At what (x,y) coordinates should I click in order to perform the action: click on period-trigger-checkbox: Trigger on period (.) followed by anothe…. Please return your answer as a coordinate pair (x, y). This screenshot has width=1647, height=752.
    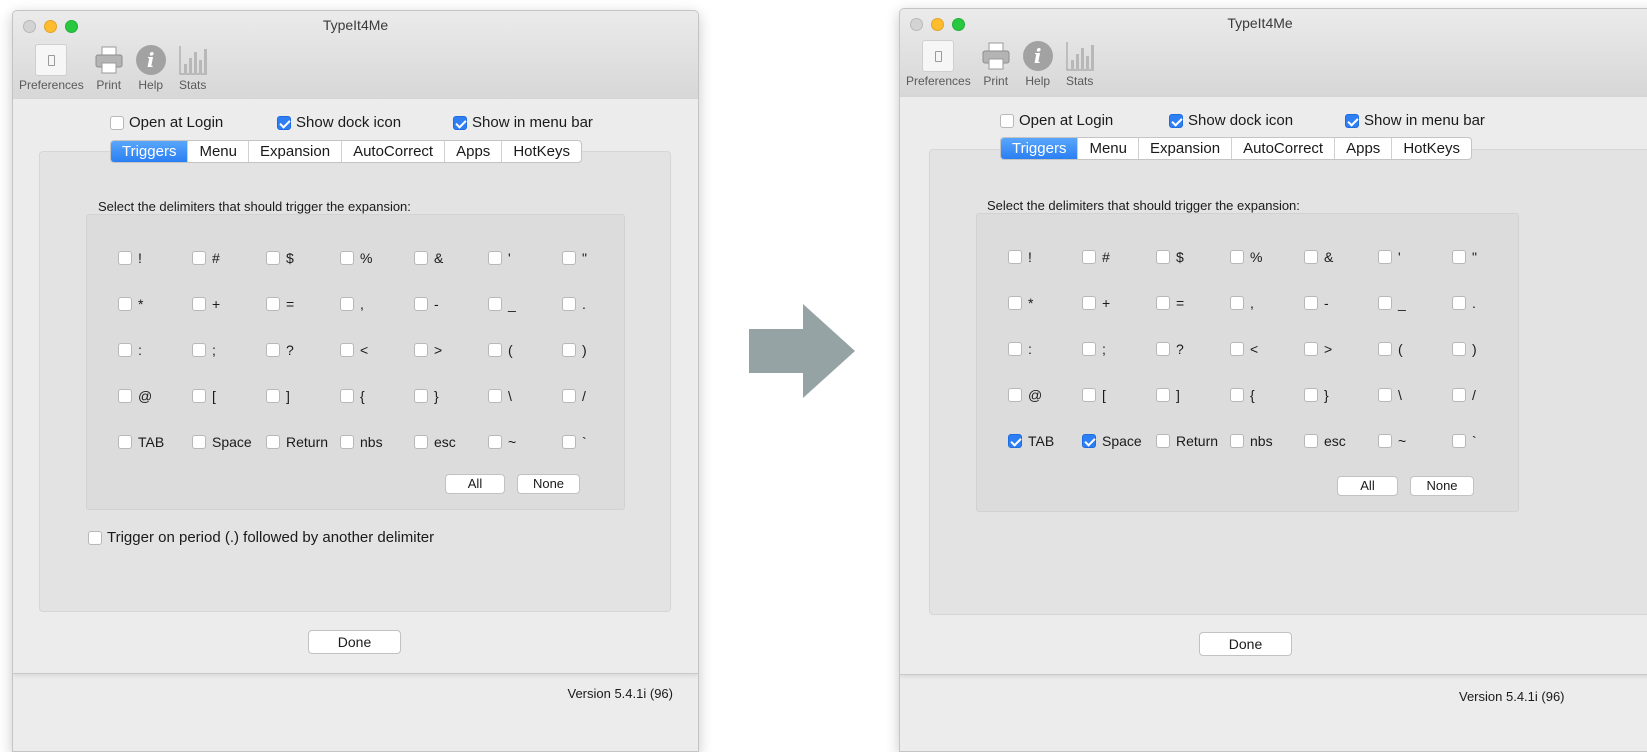
    Looking at the image, I should click on (261, 537).